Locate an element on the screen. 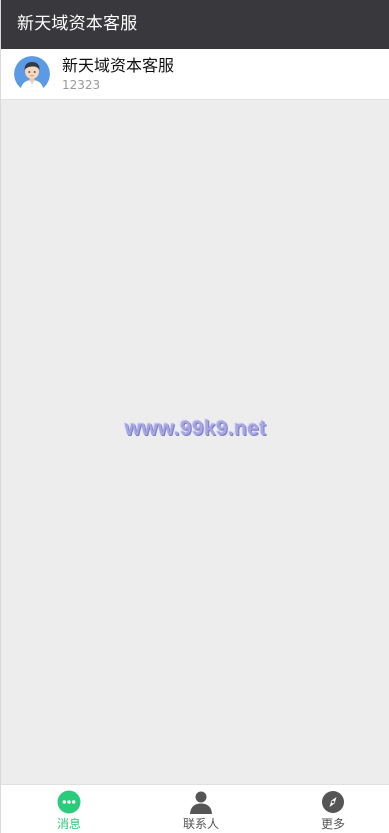  page-title: 新天域资本客服 is located at coordinates (77, 24).